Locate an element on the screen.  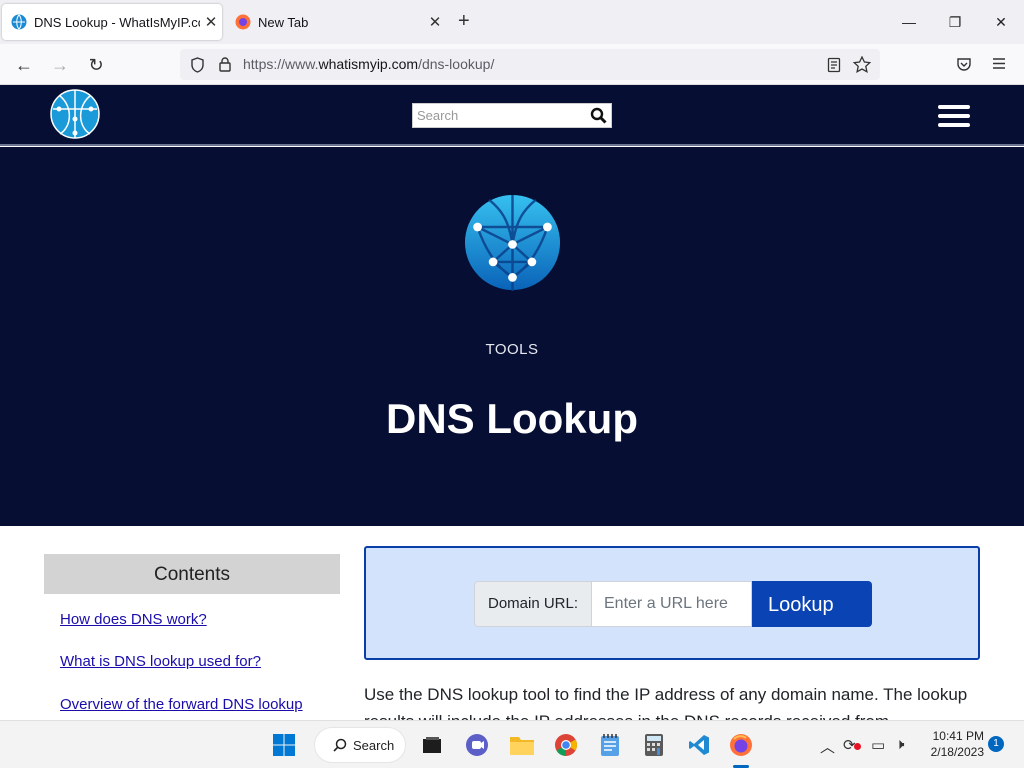
forward-arrow-icon: → is located at coordinates (60, 65).